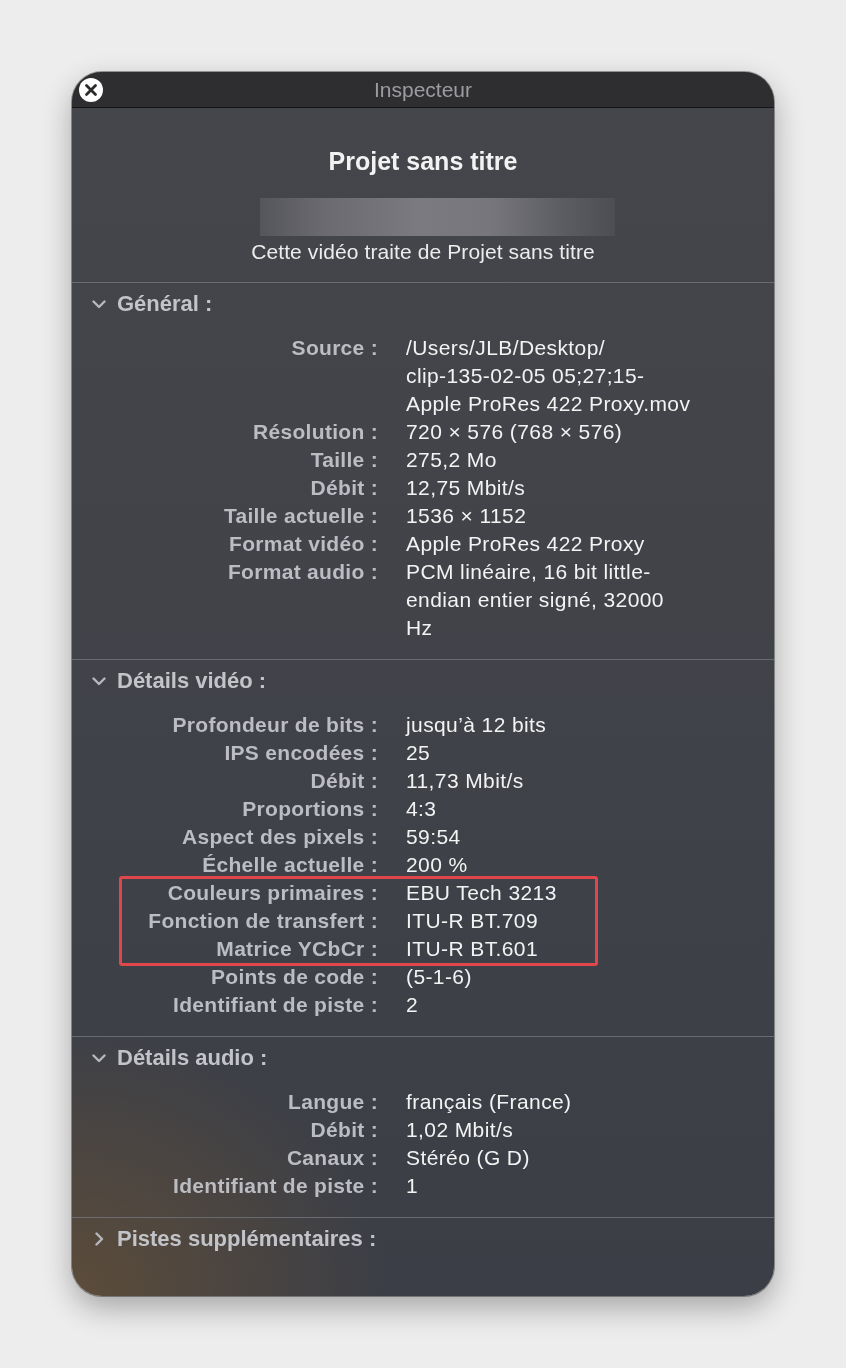 This screenshot has width=846, height=1368. Describe the element at coordinates (309, 809) in the screenshot. I see `field-label: Proportions :` at that location.